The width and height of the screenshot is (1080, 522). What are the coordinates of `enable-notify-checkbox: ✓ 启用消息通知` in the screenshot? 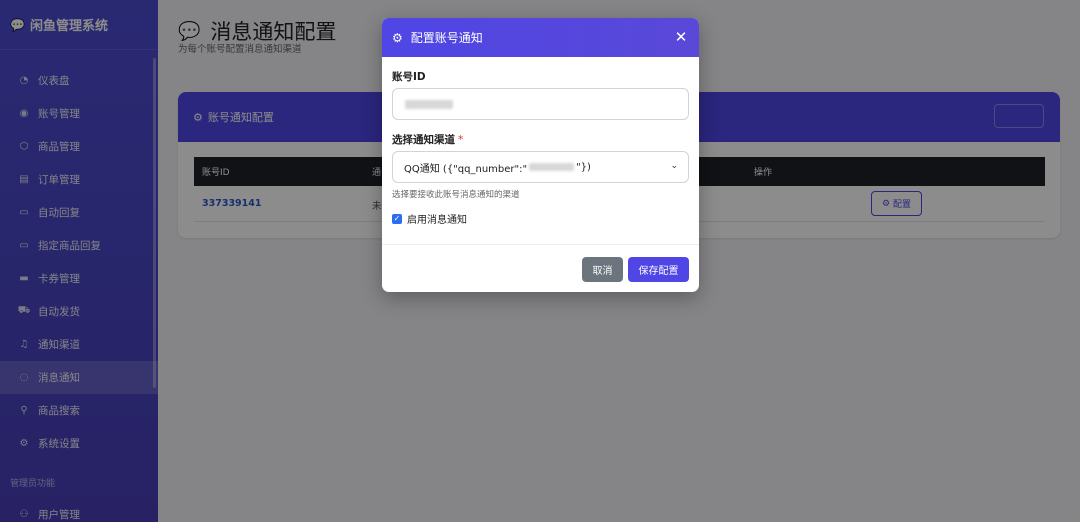 It's located at (429, 218).